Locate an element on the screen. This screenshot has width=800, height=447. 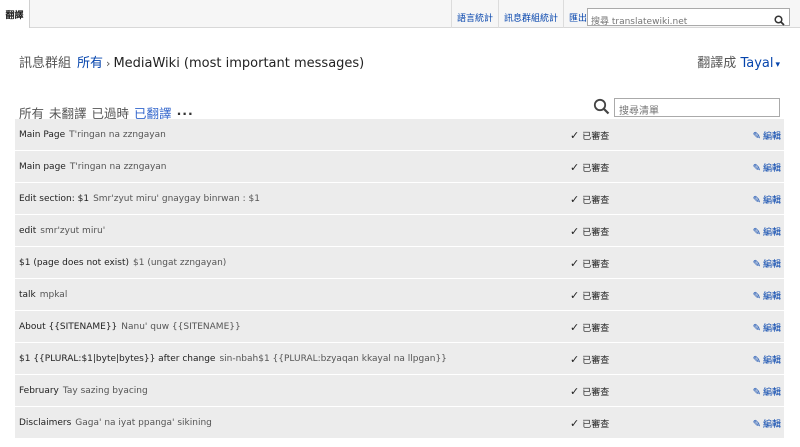
group-label: 訊息群組 is located at coordinates (45, 63).